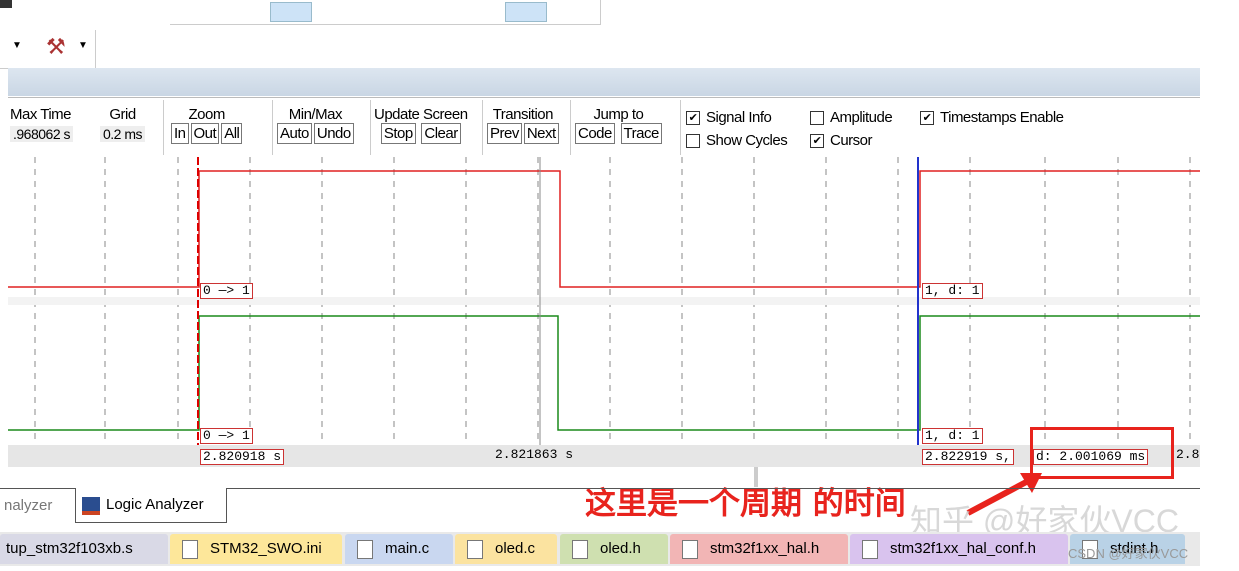 The image size is (1239, 571). Describe the element at coordinates (604, 82) in the screenshot. I see `title-band` at that location.